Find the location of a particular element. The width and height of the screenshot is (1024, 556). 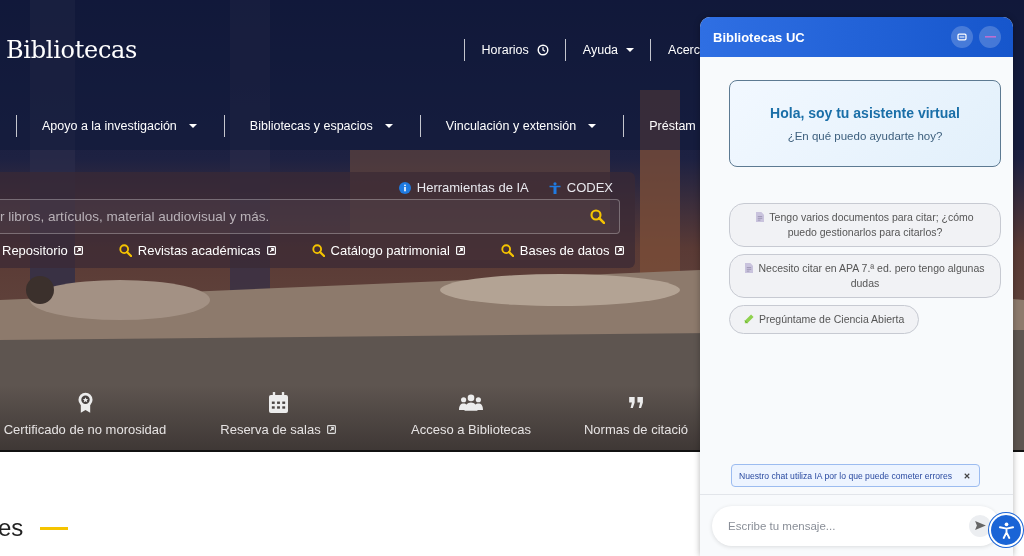

shortcut-link: Normas de citació is located at coordinates (635, 429).